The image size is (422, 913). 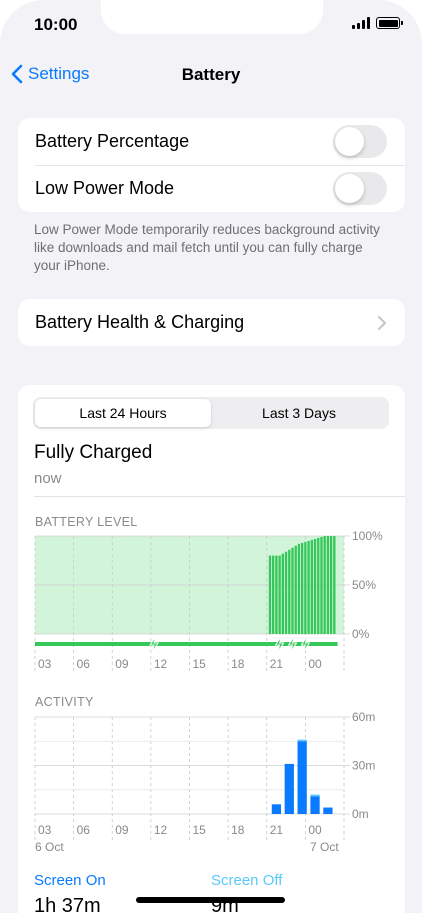 I want to click on status-time: 10:00, so click(x=56, y=24).